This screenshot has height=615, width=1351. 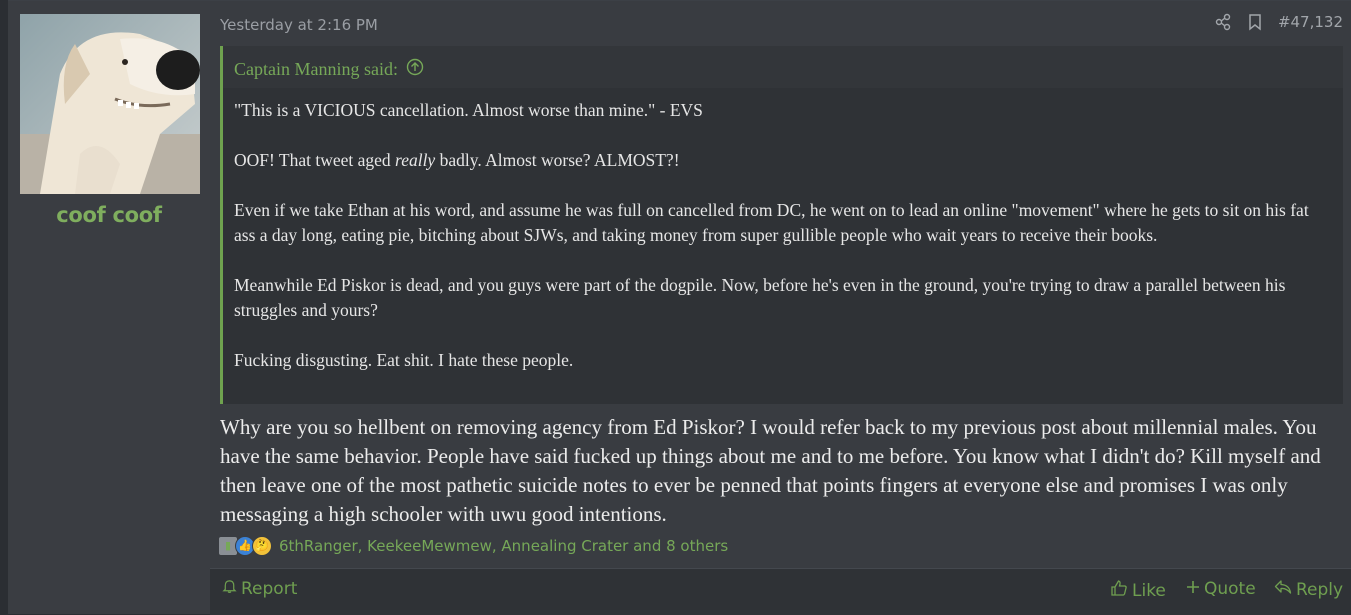 What do you see at coordinates (559, 160) in the screenshot?
I see `quote-text: badly. Almost worse? ALMOST?!` at bounding box center [559, 160].